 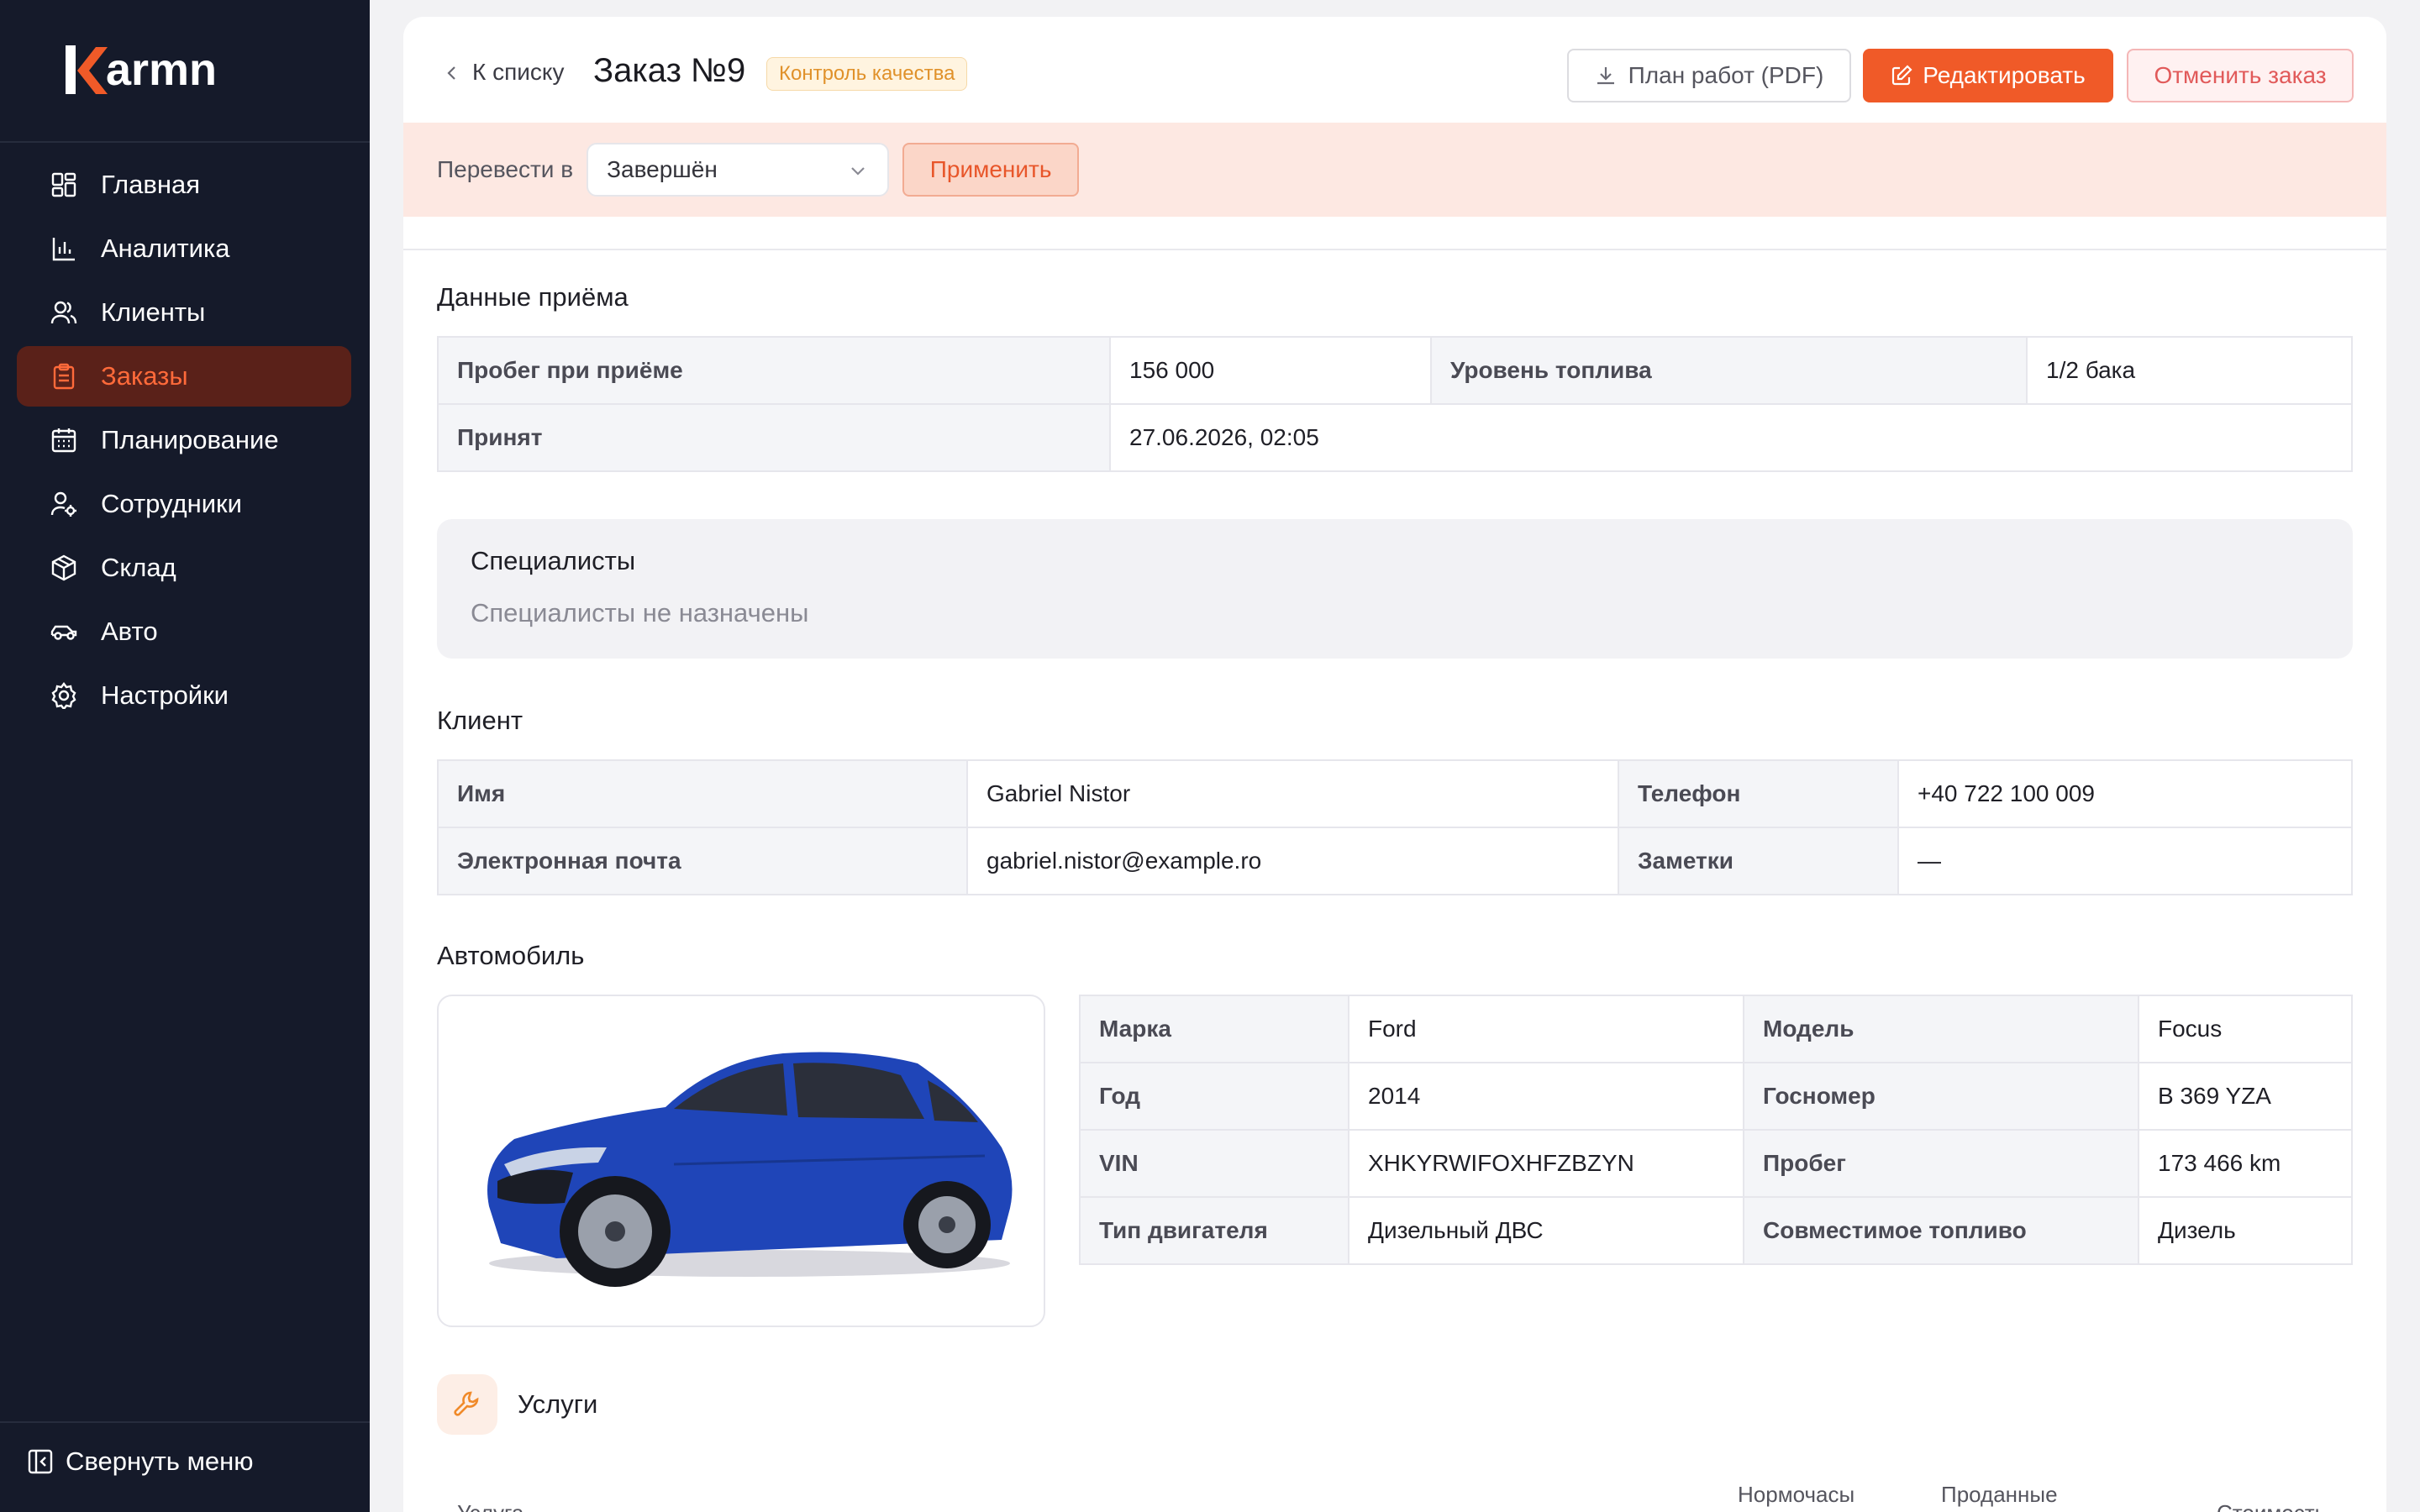 What do you see at coordinates (2245, 1096) in the screenshot?
I see `table-cell-value: B 369 YZA` at bounding box center [2245, 1096].